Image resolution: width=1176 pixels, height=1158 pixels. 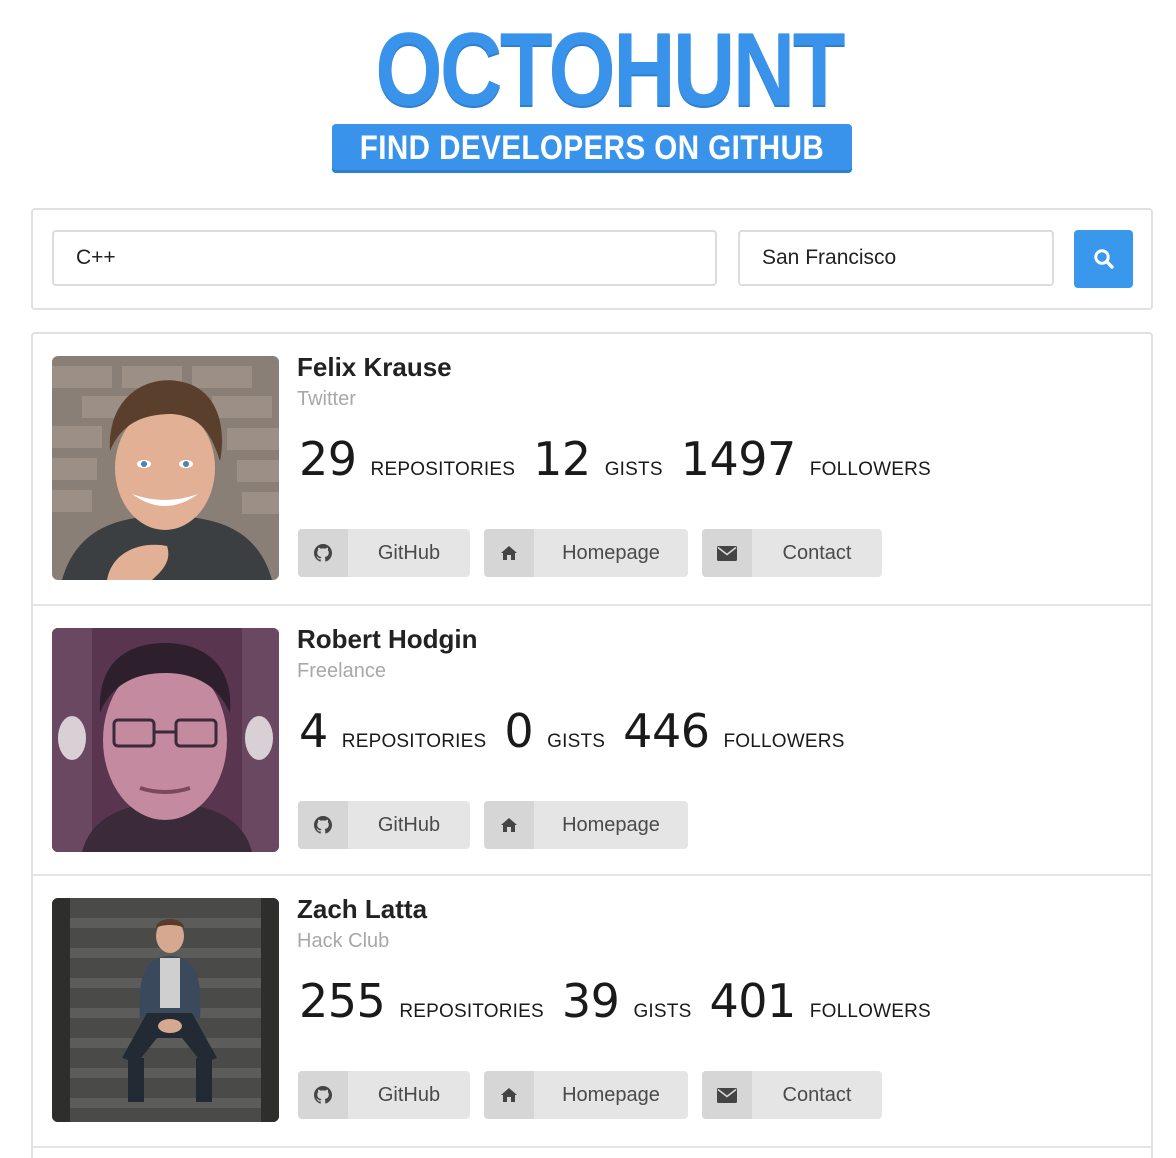 I want to click on developer-name: Zach Latta, so click(x=362, y=909).